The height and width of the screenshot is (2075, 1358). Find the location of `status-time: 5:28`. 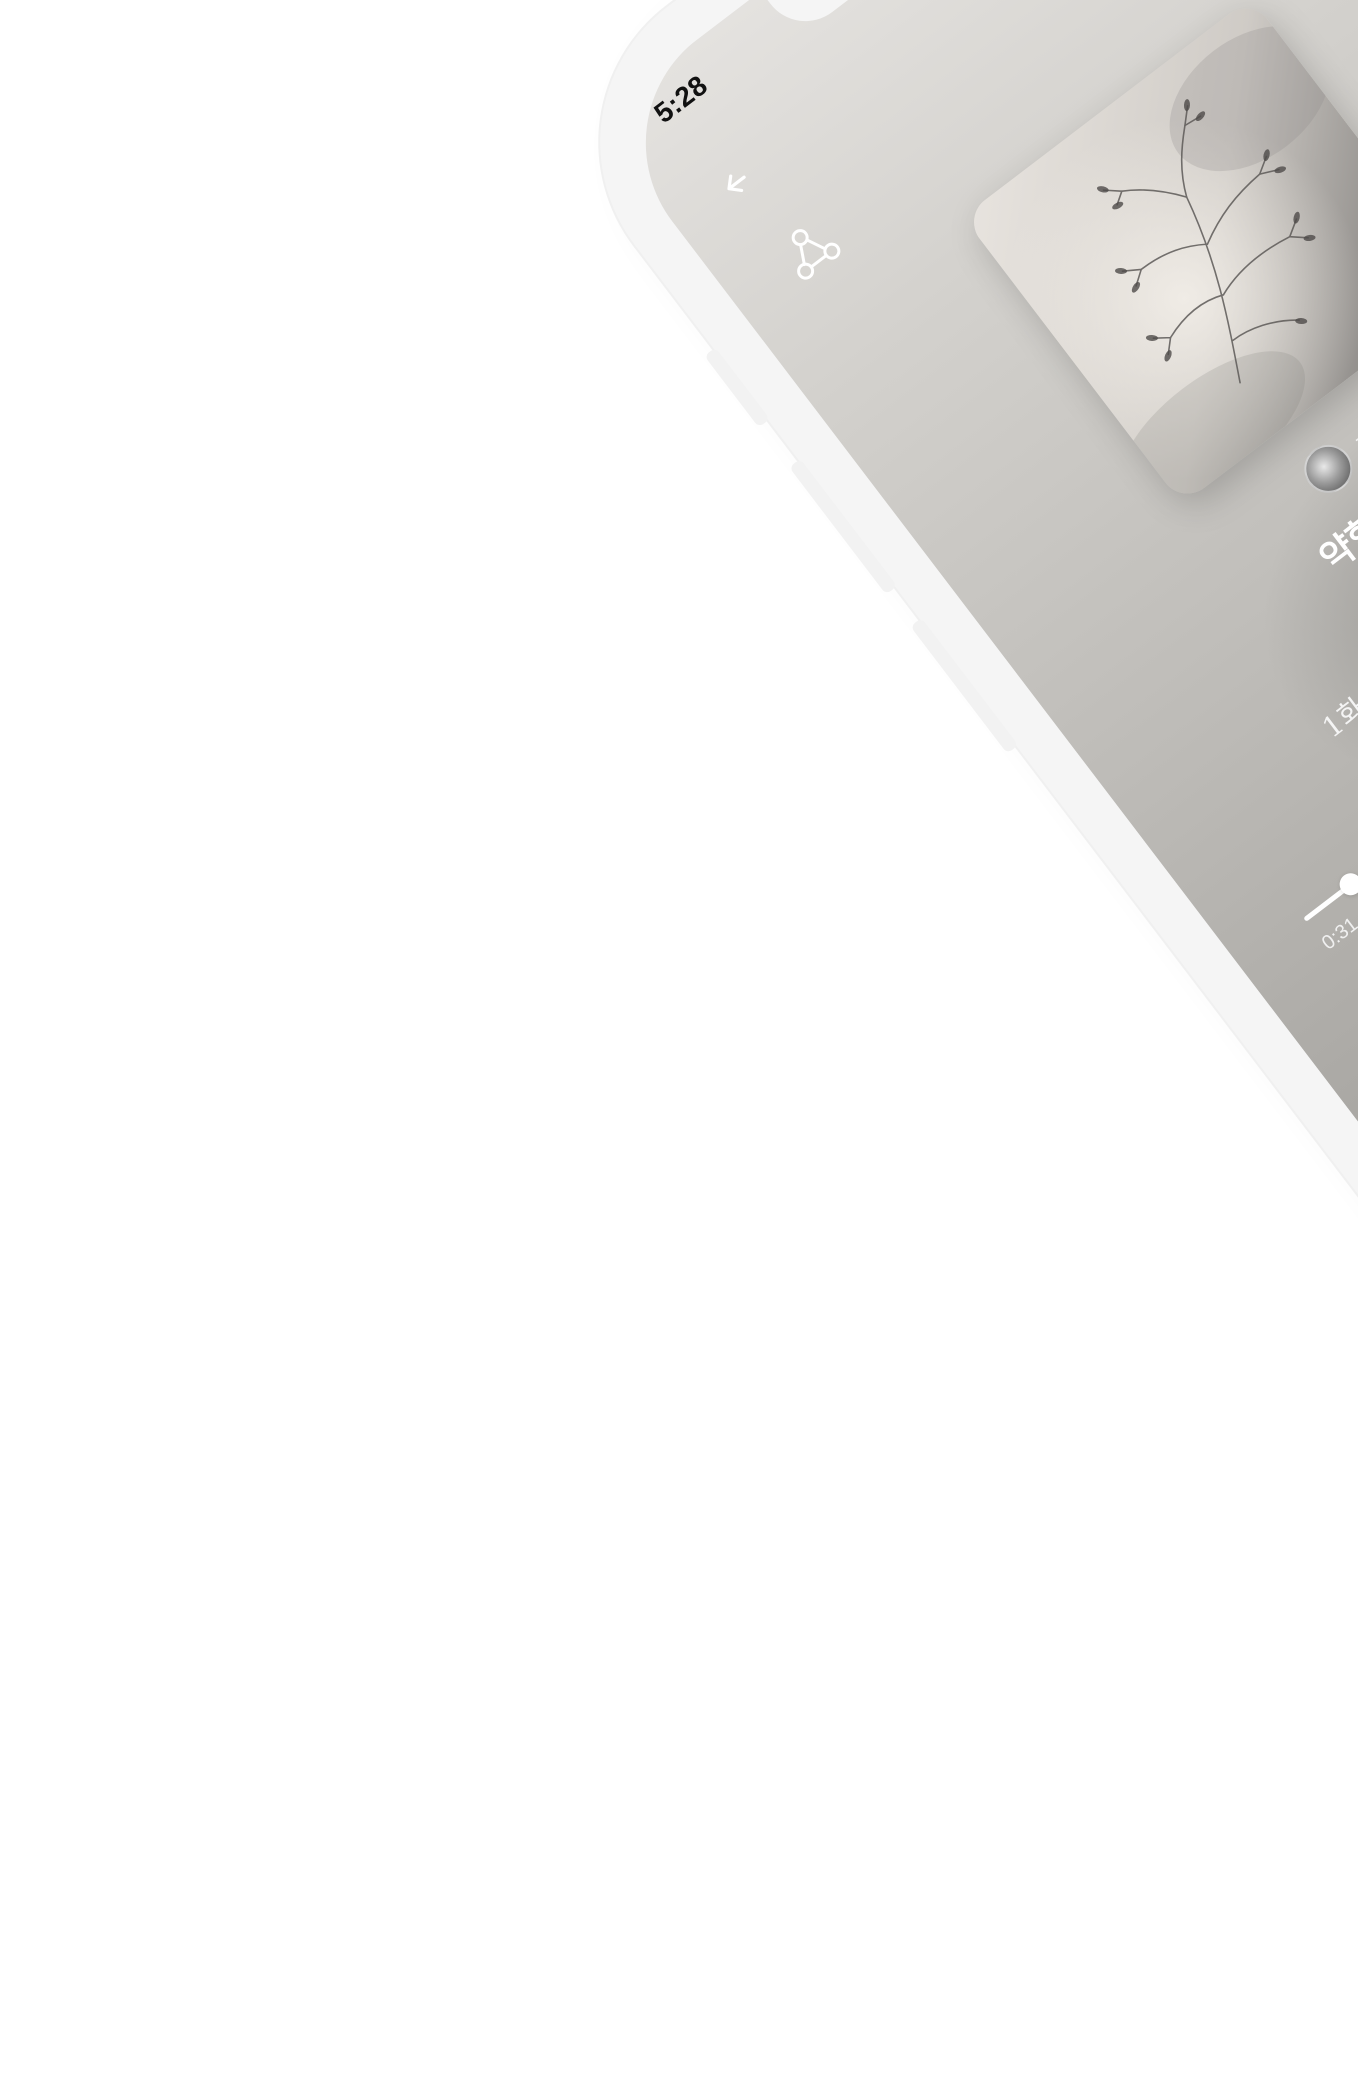

status-time: 5:28 is located at coordinates (681, 99).